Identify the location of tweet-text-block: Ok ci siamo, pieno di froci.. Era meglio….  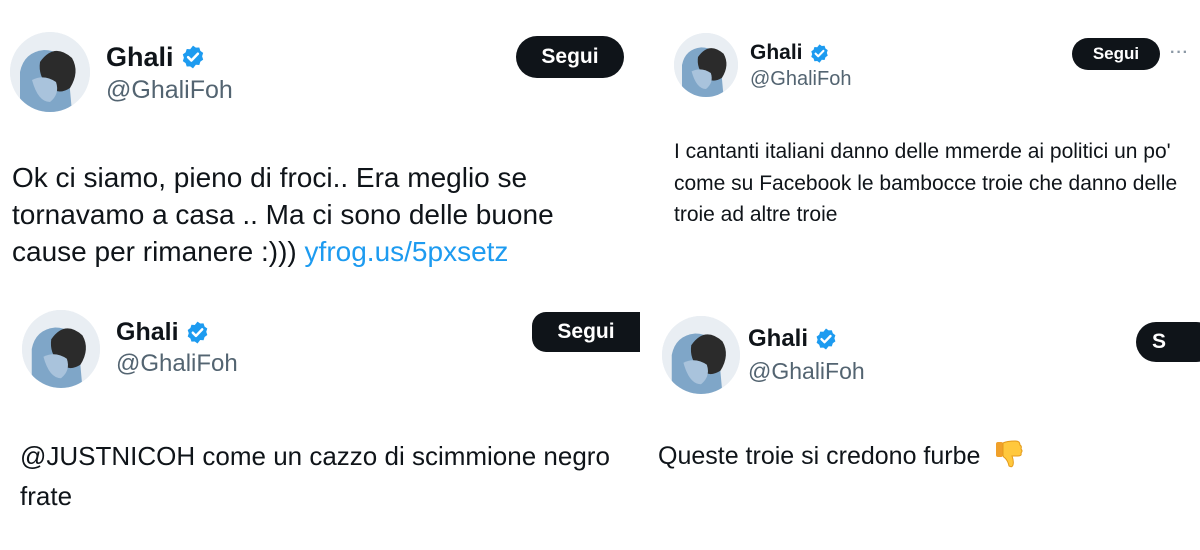
(319, 215).